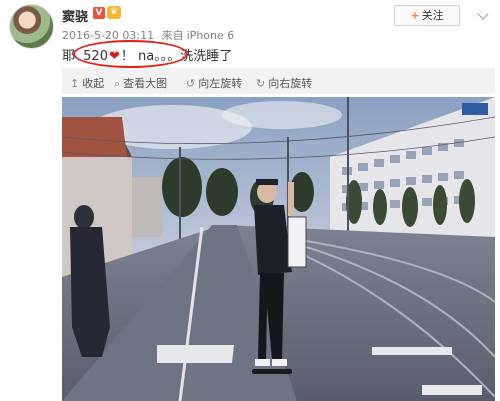  What do you see at coordinates (75, 15) in the screenshot?
I see `username: 窦骁` at bounding box center [75, 15].